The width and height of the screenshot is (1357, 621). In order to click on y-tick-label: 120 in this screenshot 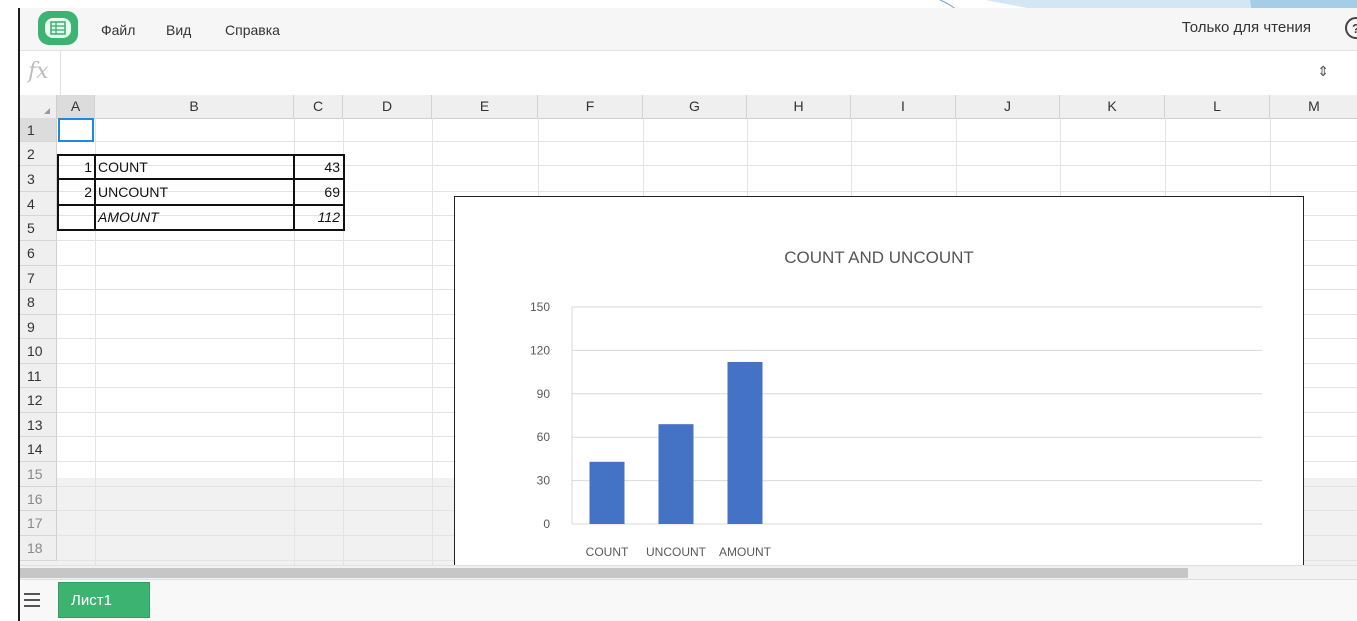, I will do `click(540, 350)`.